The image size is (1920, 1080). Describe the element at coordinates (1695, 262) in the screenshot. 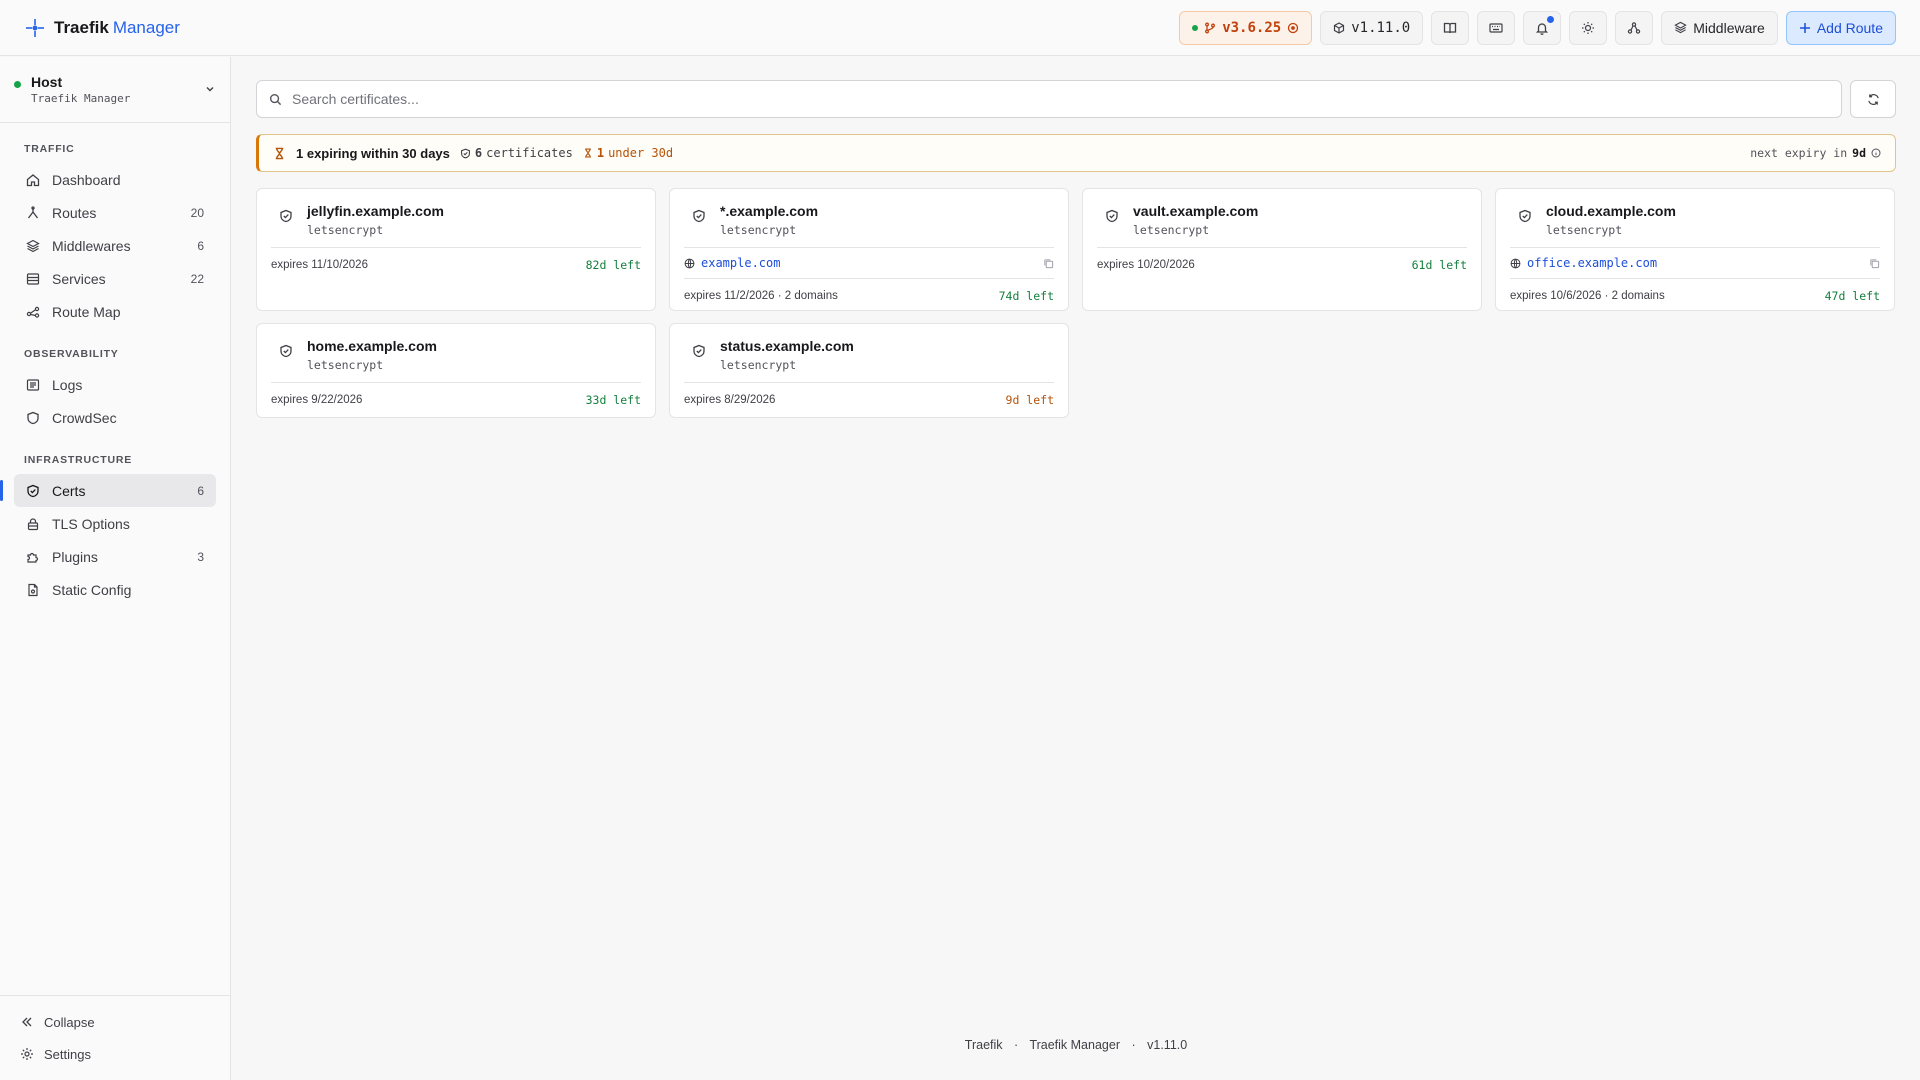

I see `cert-domain-row: office.example.com` at that location.